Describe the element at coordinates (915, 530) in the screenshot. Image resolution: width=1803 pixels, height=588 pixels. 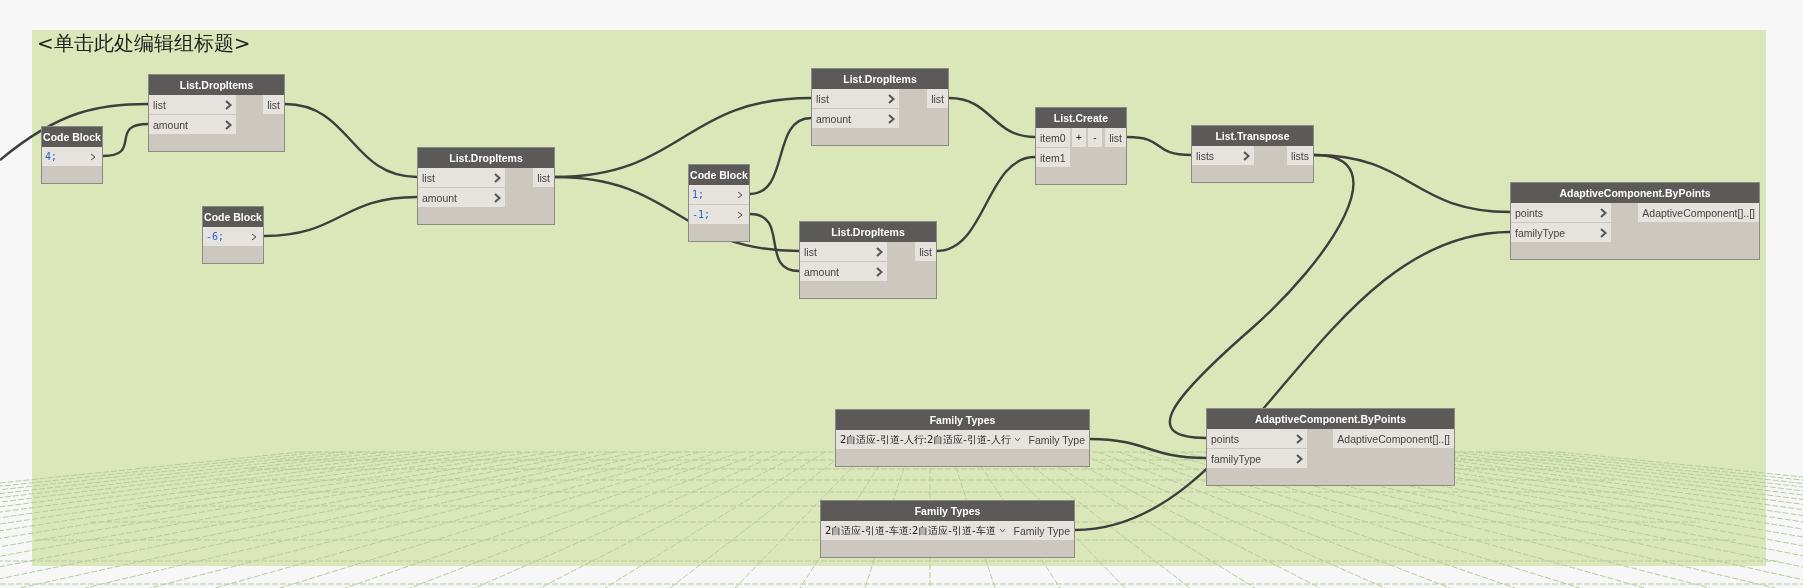
I see `family-type-dropdown: 2自适应-引道-车道:2自适应-引道-车道` at that location.